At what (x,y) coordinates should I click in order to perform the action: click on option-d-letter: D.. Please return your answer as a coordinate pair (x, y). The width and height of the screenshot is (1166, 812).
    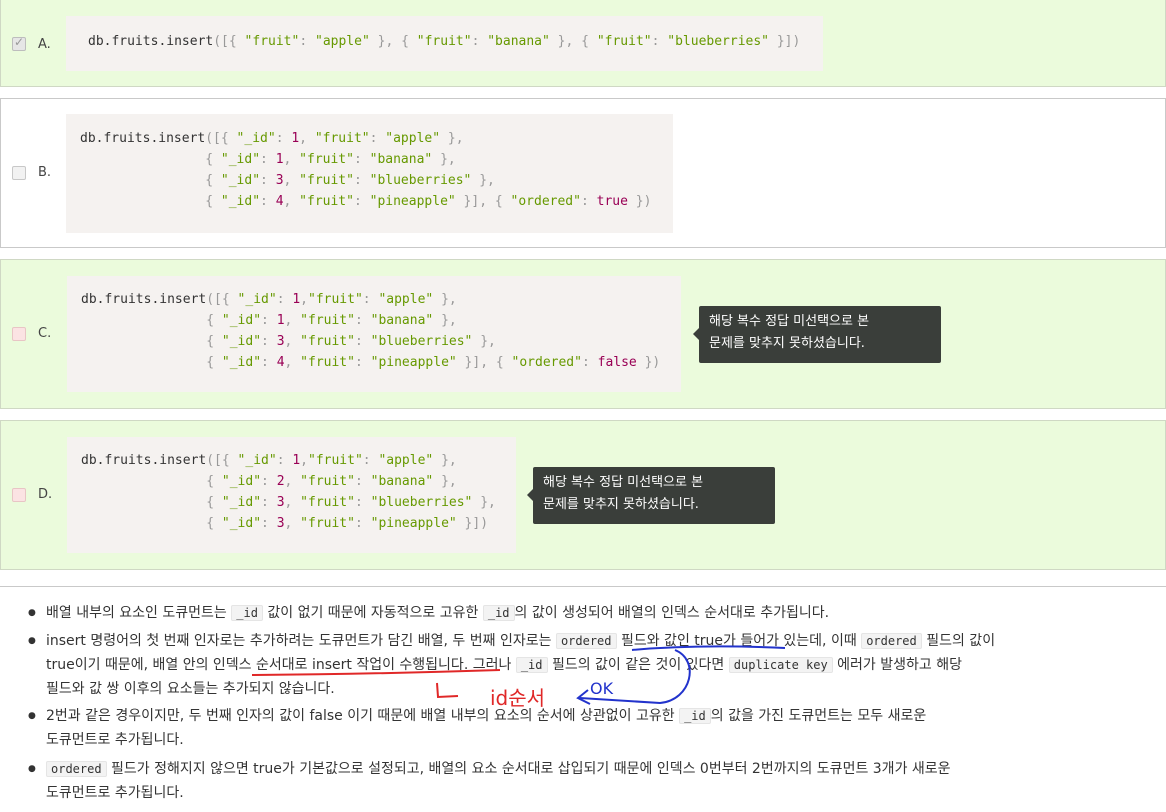
    Looking at the image, I should click on (45, 494).